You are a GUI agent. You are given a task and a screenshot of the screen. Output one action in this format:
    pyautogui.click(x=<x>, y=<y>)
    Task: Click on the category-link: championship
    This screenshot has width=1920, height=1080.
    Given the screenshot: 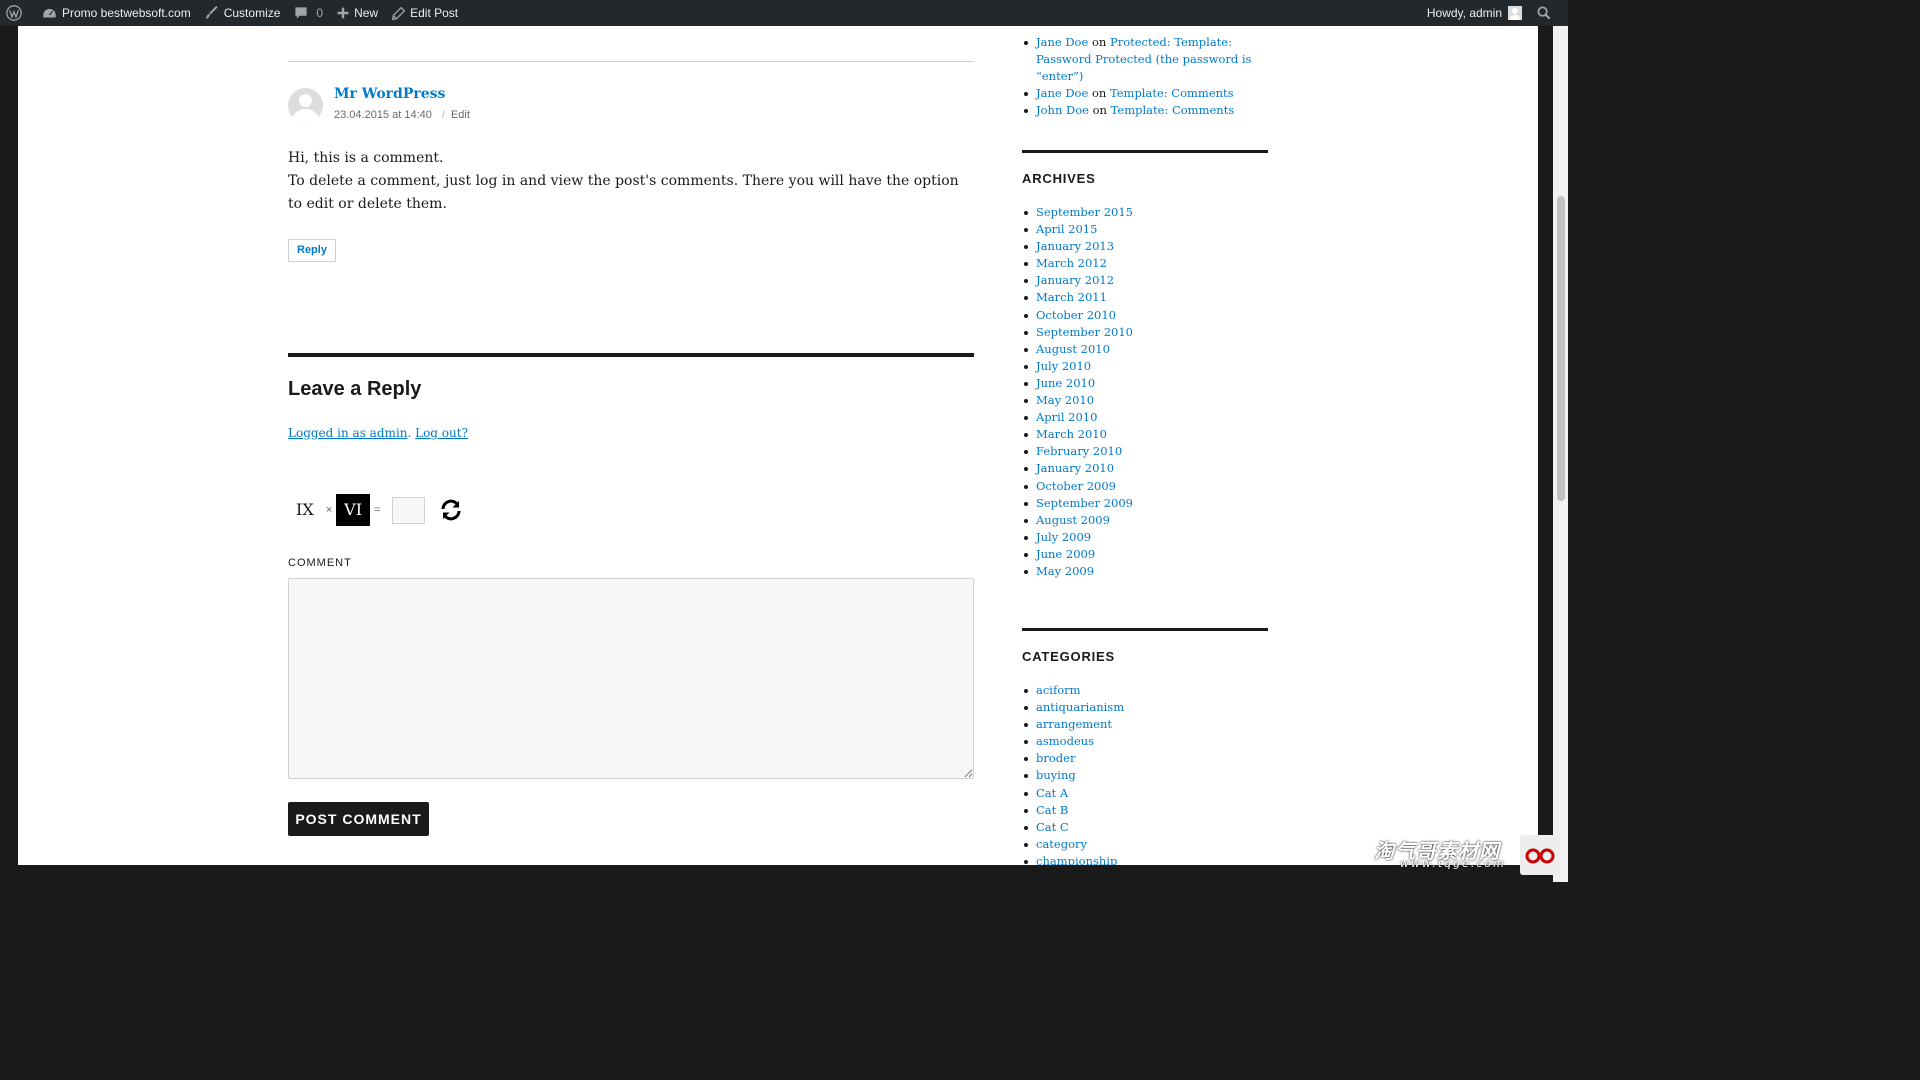 What is the action you would take?
    pyautogui.click(x=1076, y=859)
    